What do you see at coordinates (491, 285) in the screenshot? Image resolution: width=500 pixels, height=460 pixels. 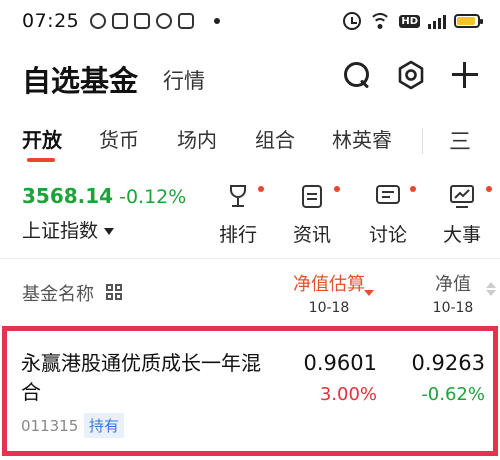 I see `sort-asc-icon` at bounding box center [491, 285].